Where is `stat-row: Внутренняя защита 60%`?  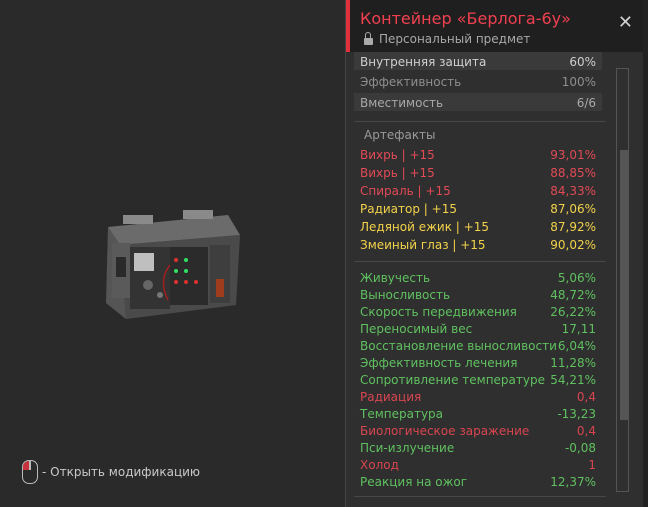
stat-row: Внутренняя защита 60% is located at coordinates (478, 61).